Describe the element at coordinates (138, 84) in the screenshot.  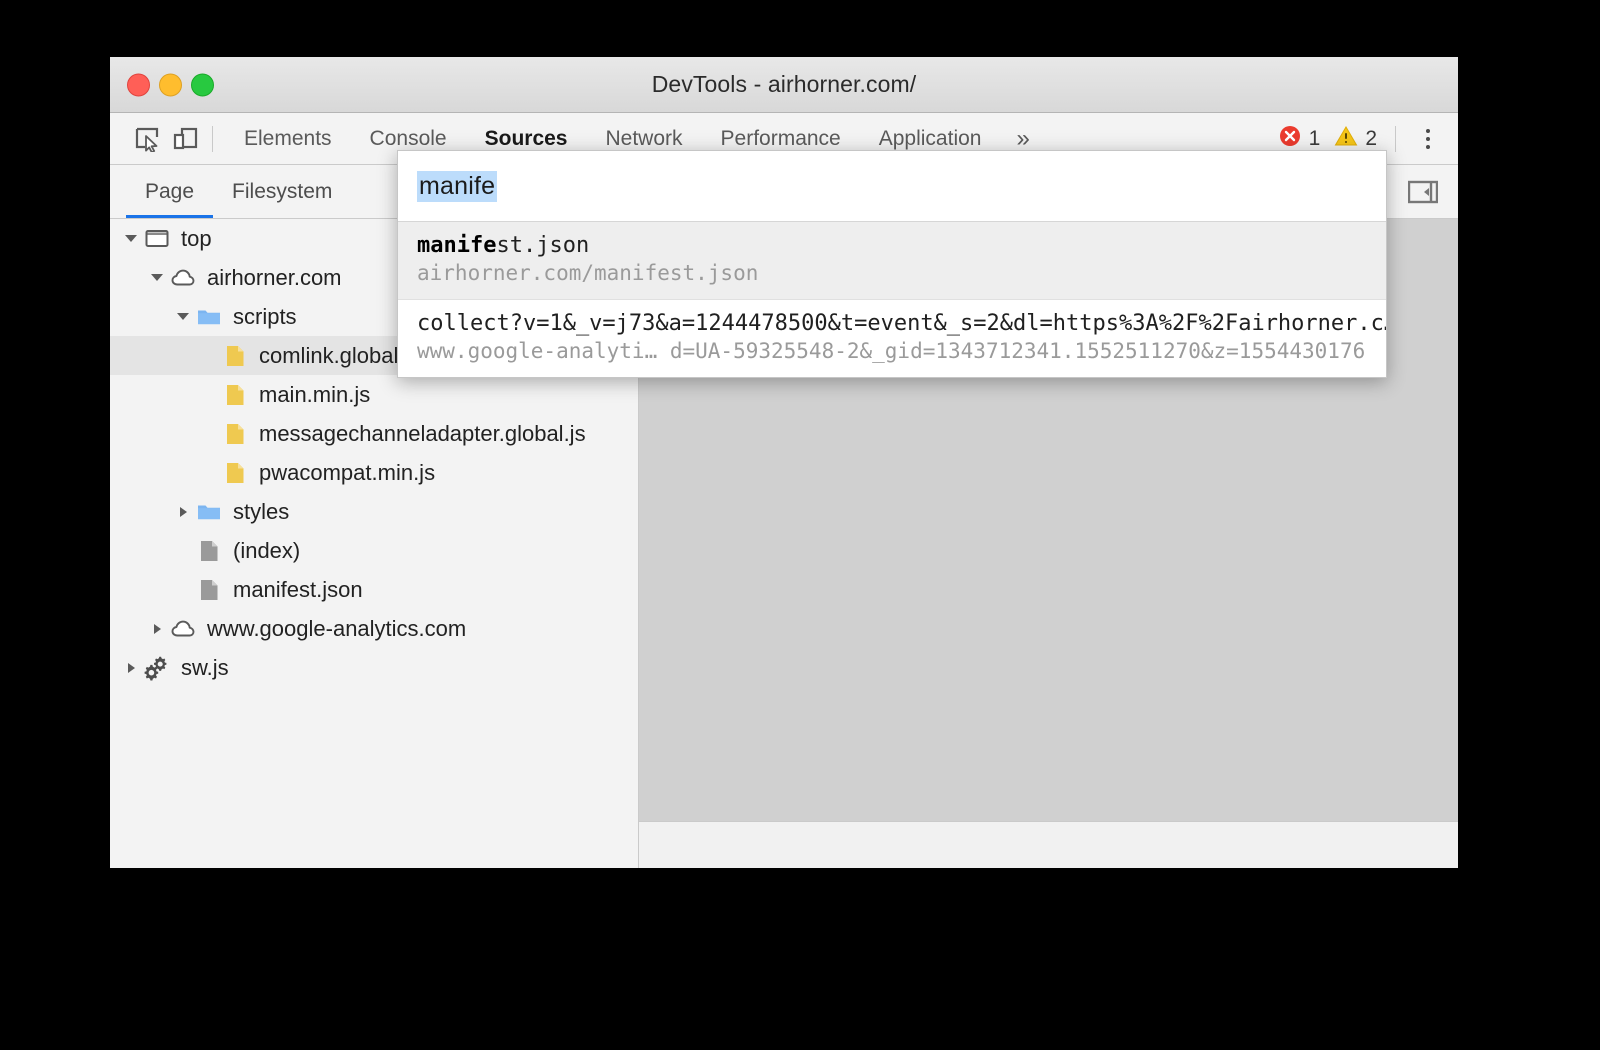
I see `close-window-button` at that location.